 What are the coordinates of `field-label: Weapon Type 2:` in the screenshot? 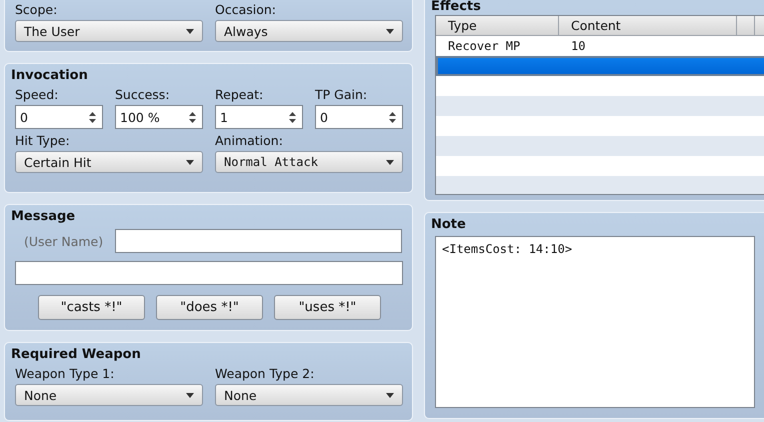 It's located at (265, 374).